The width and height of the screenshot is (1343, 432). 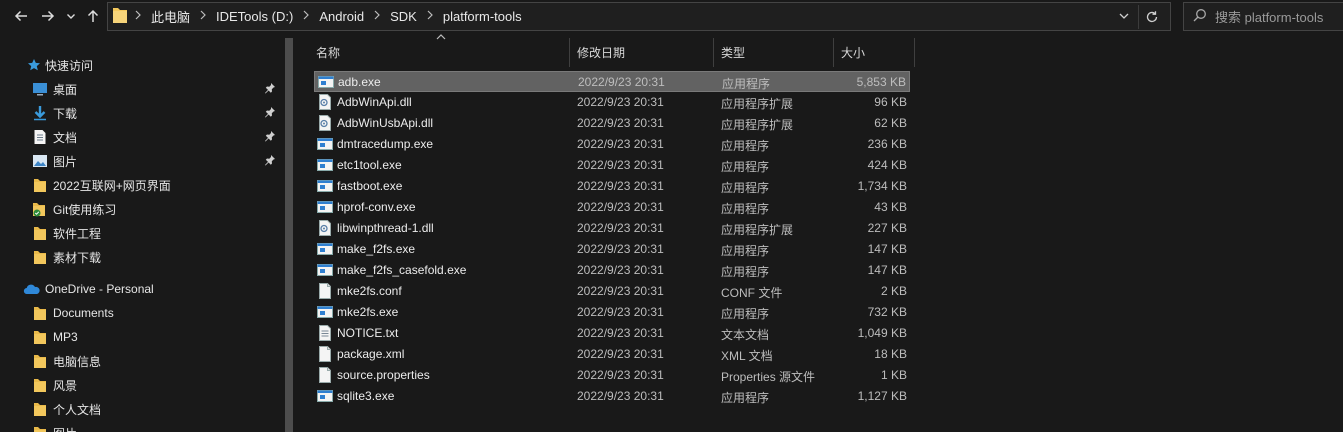 I want to click on file-row: adb.exe 2022/9/23 20:31 应用程序 5,853 KB, so click(x=612, y=81).